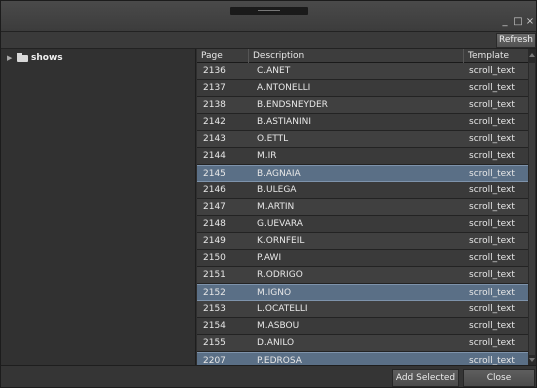 Image resolution: width=537 pixels, height=388 pixels. What do you see at coordinates (276, 343) in the screenshot?
I see `cell-description: D.ANILO` at bounding box center [276, 343].